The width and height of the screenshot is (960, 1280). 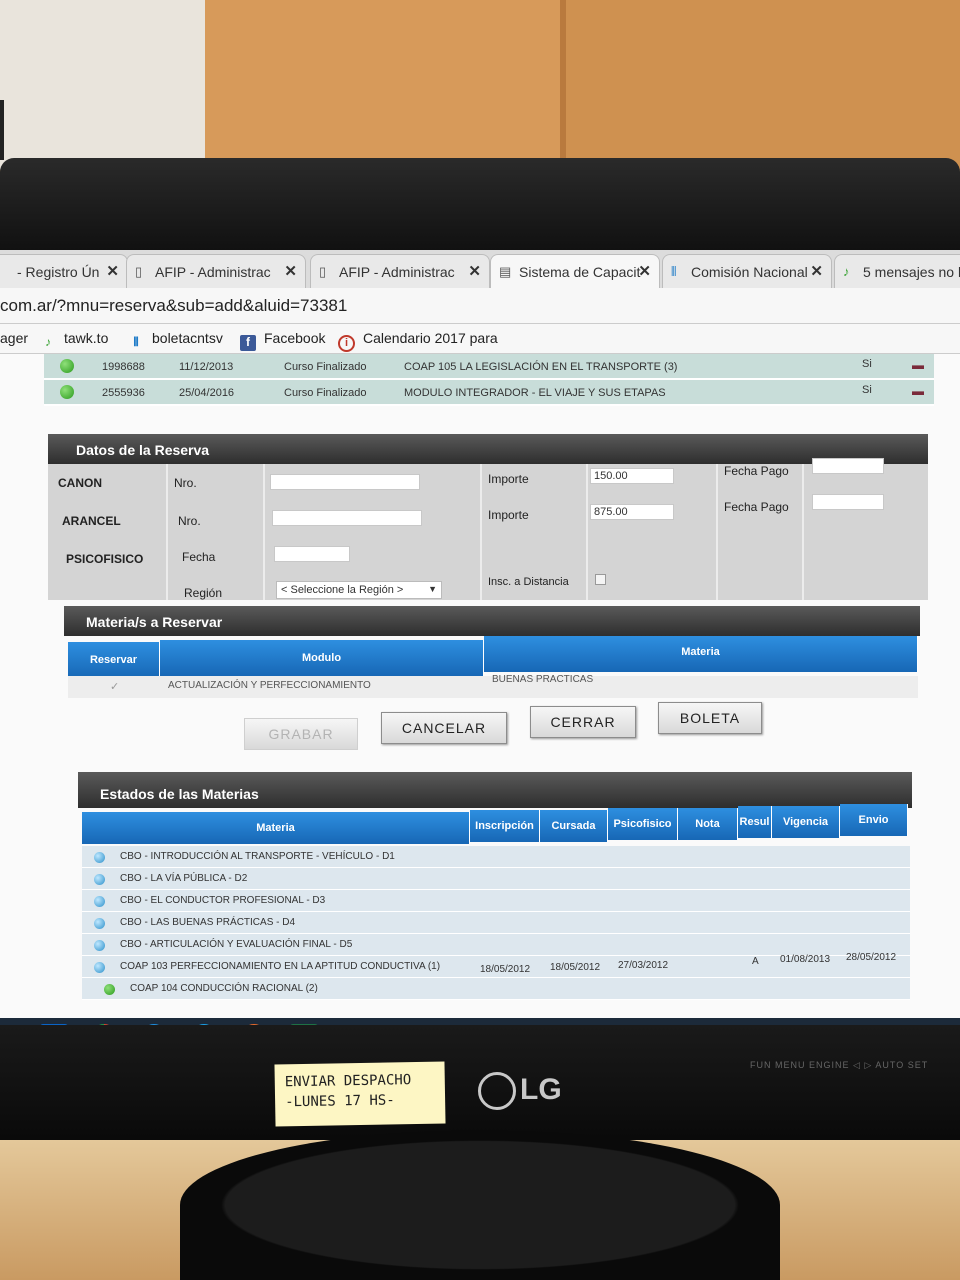 I want to click on canon-fecha-pago-input, so click(x=848, y=466).